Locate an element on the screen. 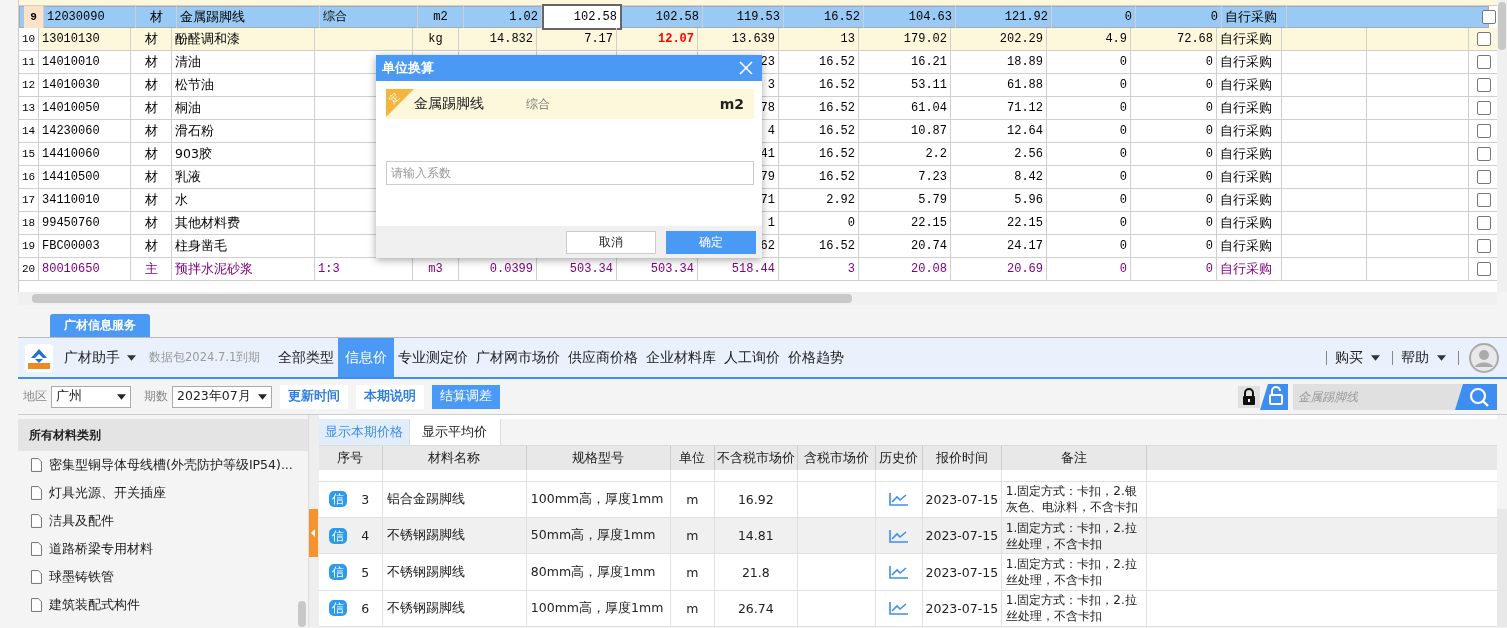 Image resolution: width=1507 pixels, height=628 pixels. collapse-handle is located at coordinates (314, 533).